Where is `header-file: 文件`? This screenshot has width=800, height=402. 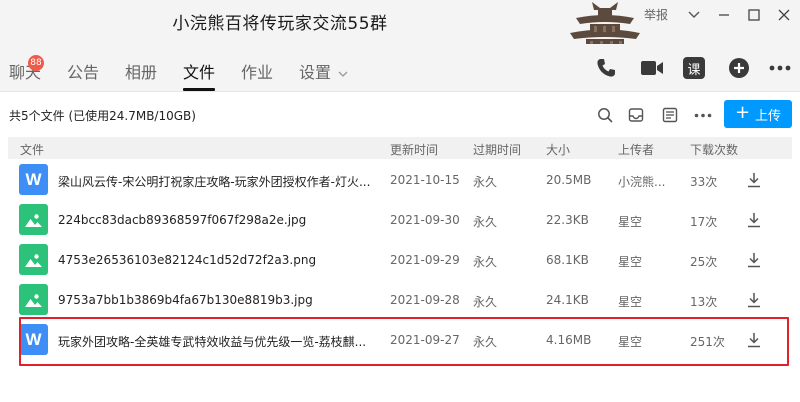
header-file: 文件 is located at coordinates (32, 149).